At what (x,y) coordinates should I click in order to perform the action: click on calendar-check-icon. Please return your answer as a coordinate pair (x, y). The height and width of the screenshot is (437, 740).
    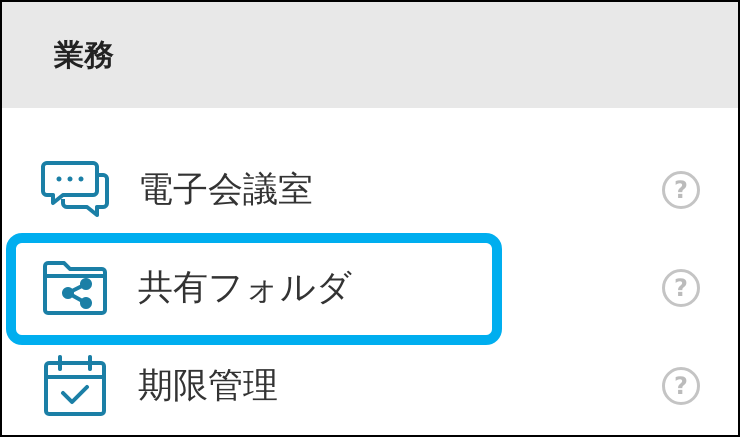
    Looking at the image, I should click on (75, 386).